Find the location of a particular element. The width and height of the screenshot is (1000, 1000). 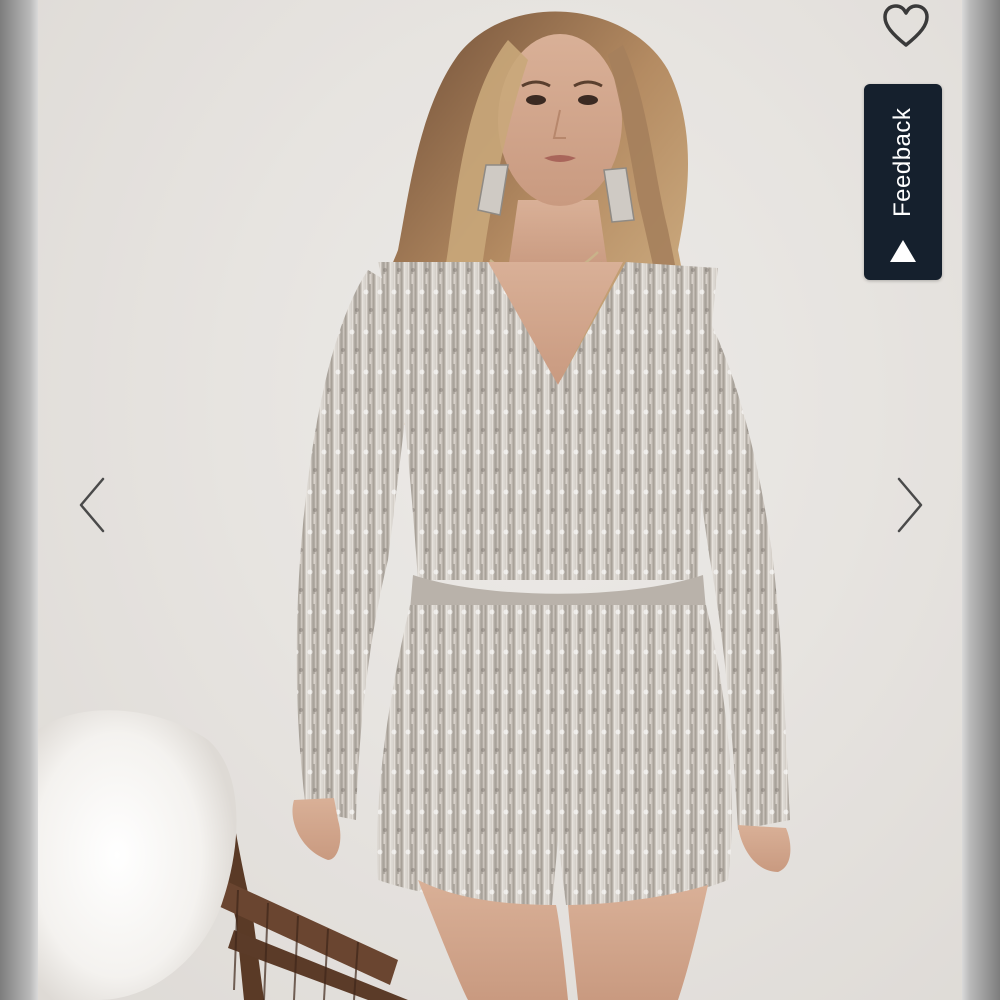

next-image-button is located at coordinates (909, 505).